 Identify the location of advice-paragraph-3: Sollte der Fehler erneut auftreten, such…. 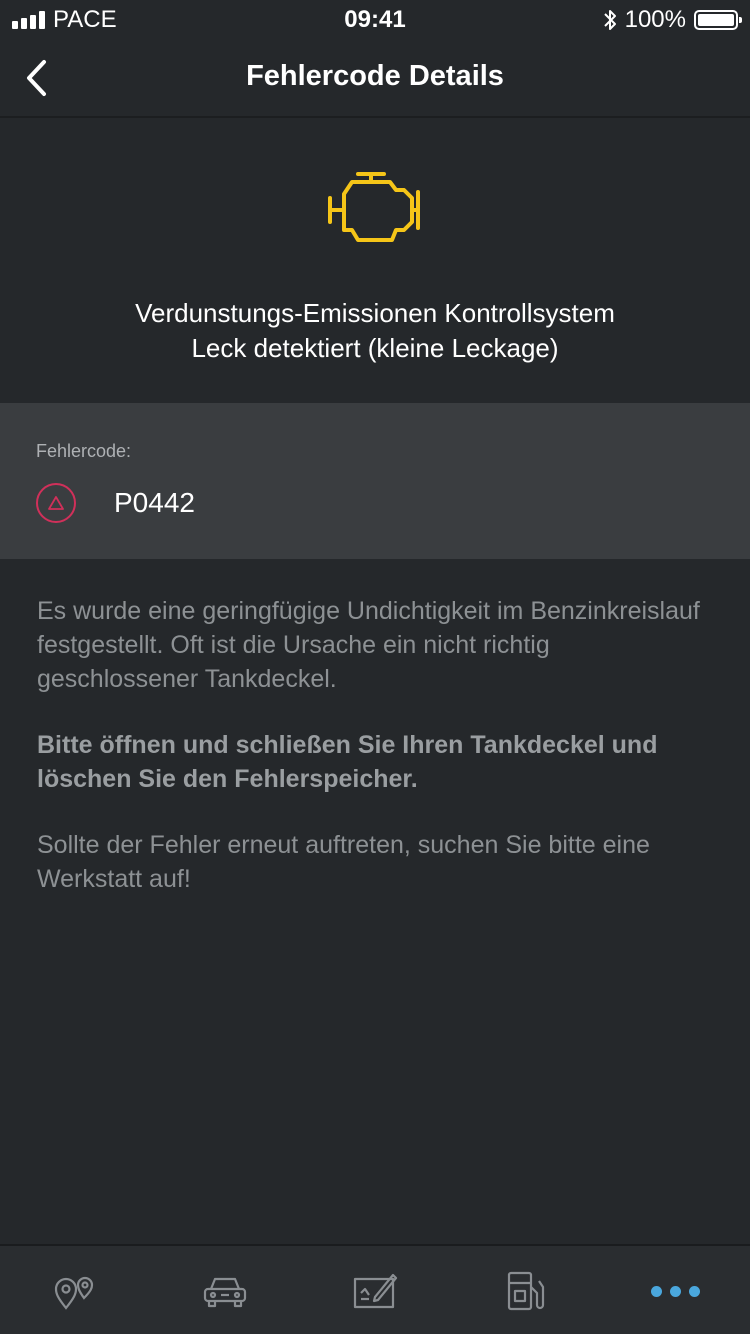
(343, 862).